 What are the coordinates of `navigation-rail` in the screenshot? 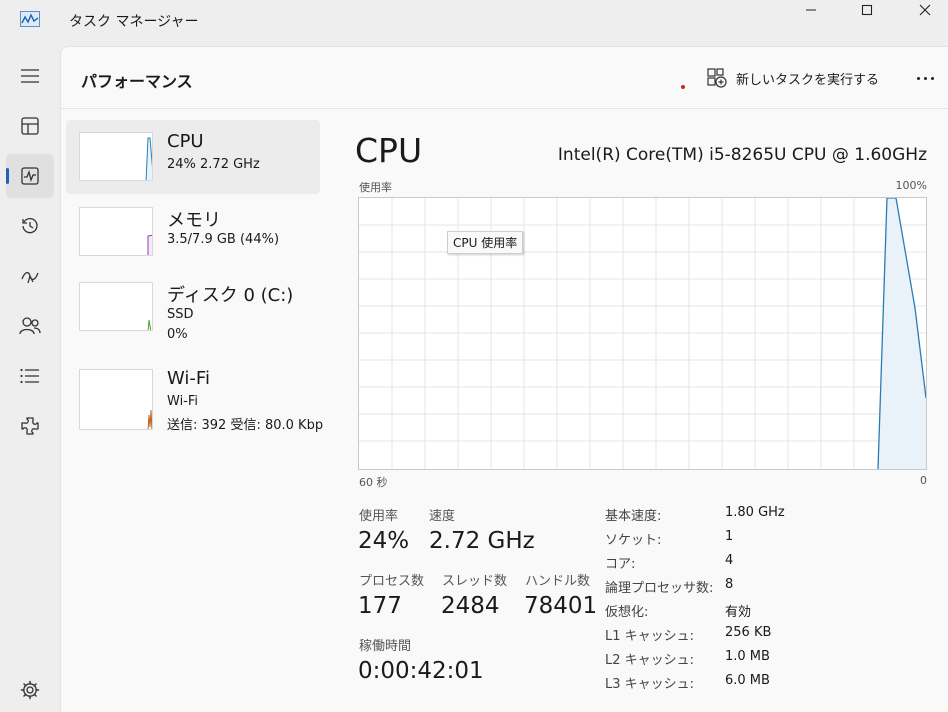 It's located at (30, 379).